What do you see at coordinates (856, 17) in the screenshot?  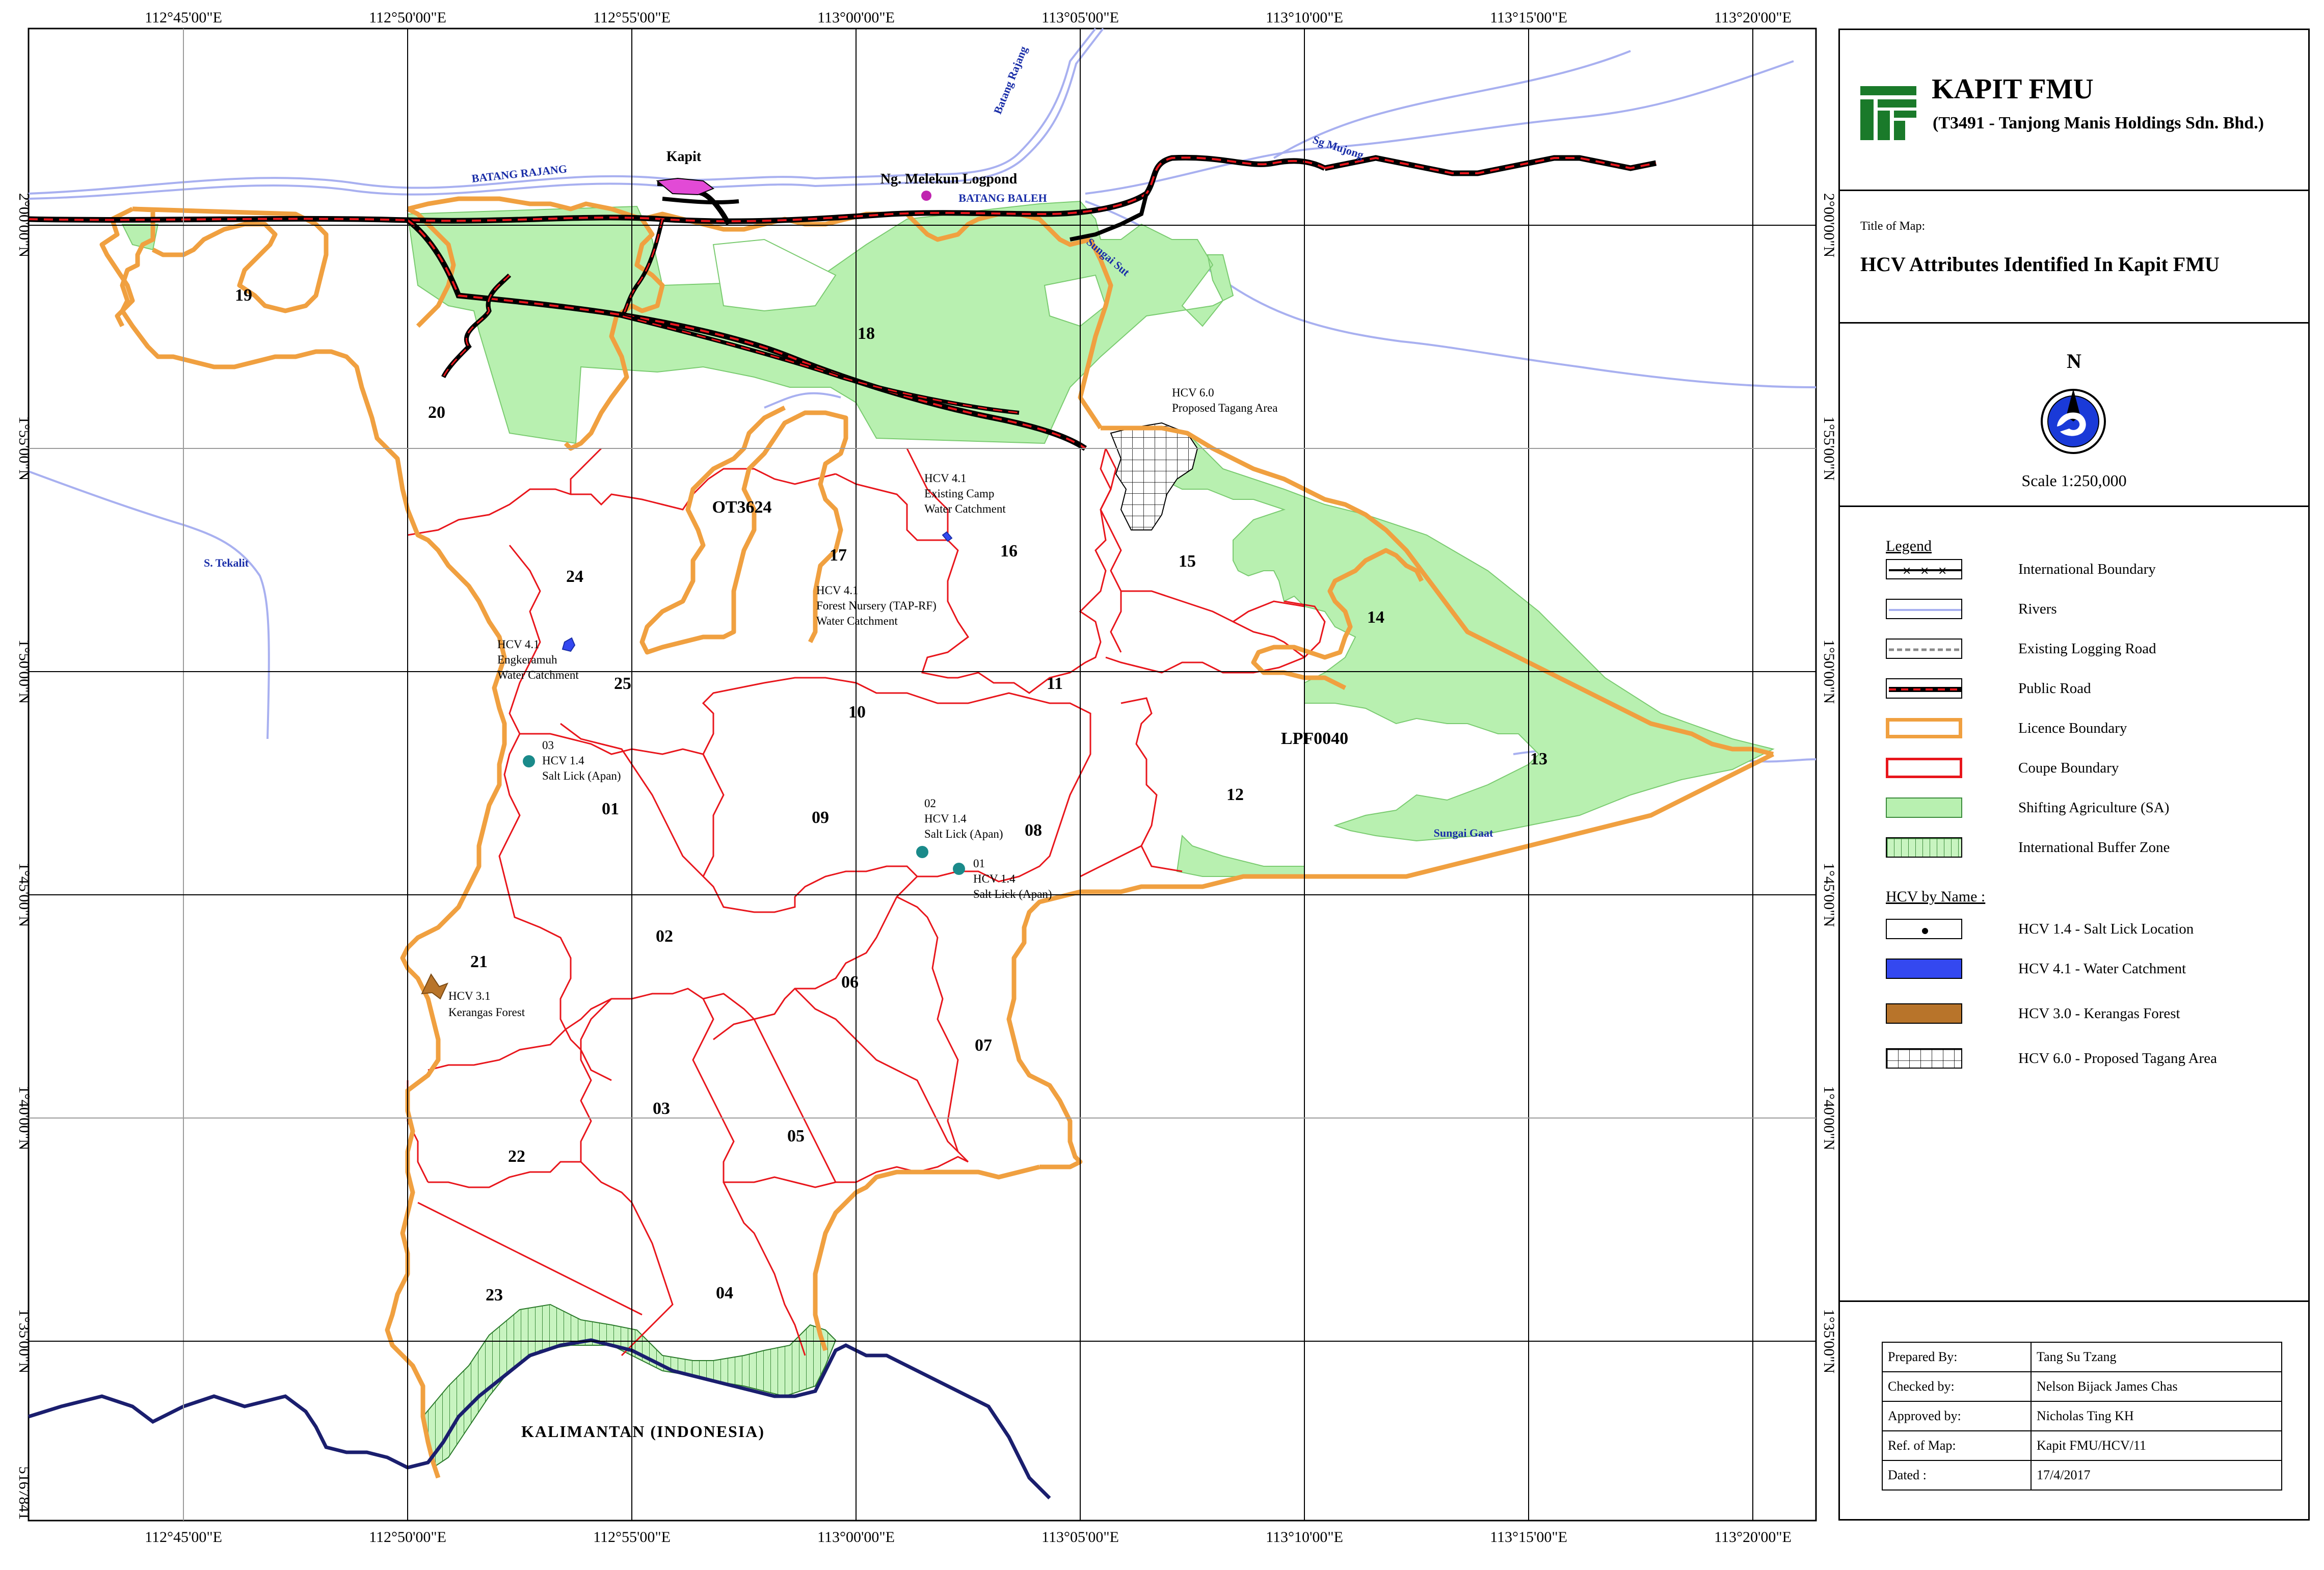 I see `lon-label-top: 113°00'00"E` at bounding box center [856, 17].